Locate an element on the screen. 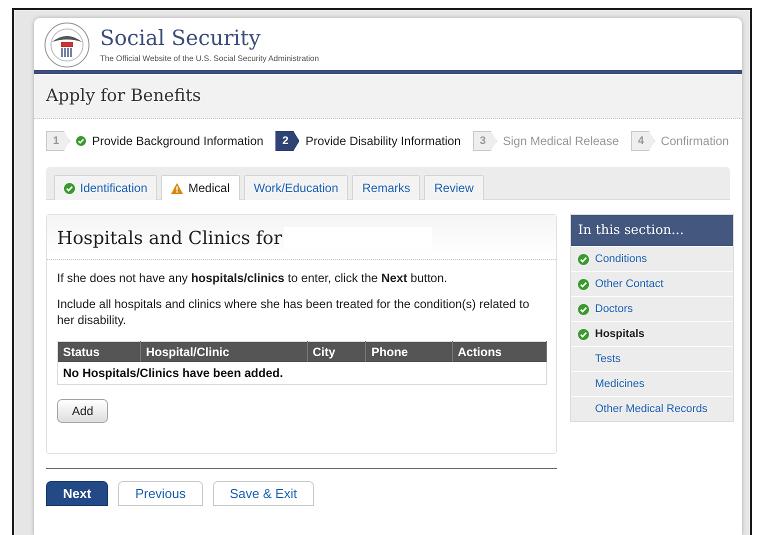 This screenshot has height=535, width=764. tab: Work/Education is located at coordinates (296, 187).